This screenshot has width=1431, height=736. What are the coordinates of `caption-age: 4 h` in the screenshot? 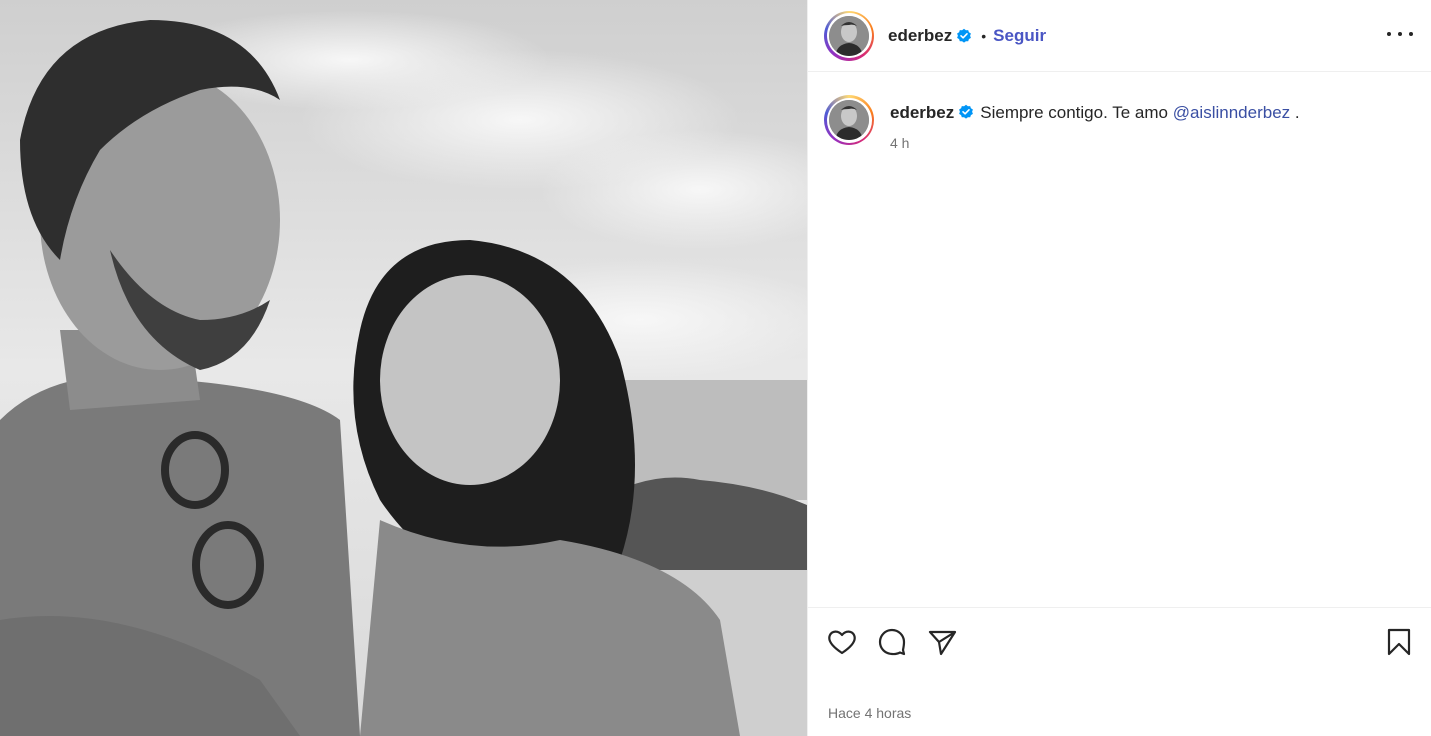 It's located at (1095, 143).